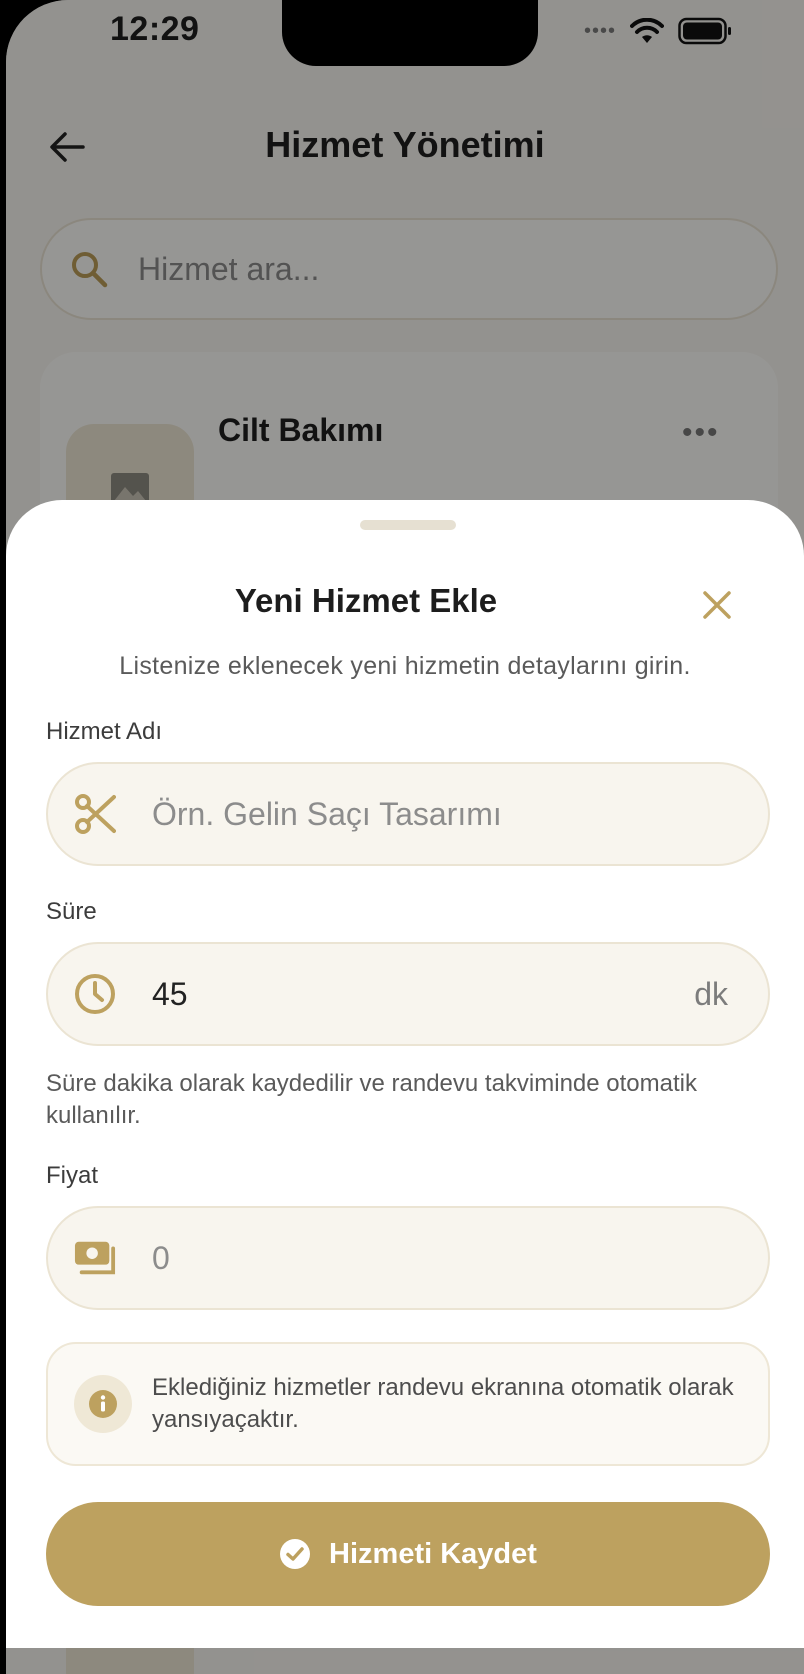 This screenshot has height=1674, width=804. What do you see at coordinates (408, 525) in the screenshot?
I see `sheet-grabber` at bounding box center [408, 525].